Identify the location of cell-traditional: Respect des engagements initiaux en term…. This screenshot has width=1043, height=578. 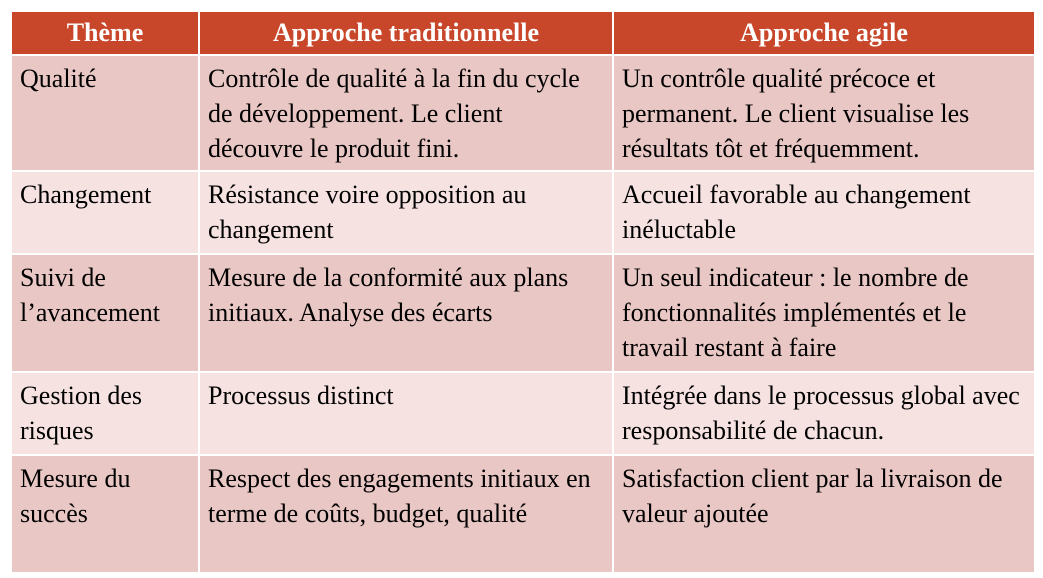
(406, 514).